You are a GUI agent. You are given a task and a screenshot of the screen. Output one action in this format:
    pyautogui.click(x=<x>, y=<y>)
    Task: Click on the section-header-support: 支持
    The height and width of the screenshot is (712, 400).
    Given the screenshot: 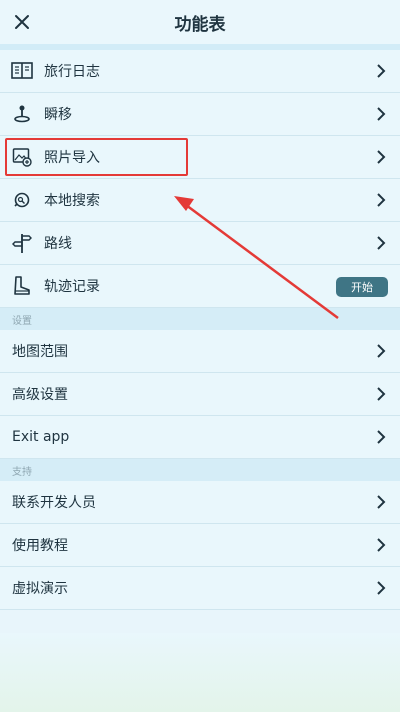 What is the action you would take?
    pyautogui.click(x=200, y=470)
    